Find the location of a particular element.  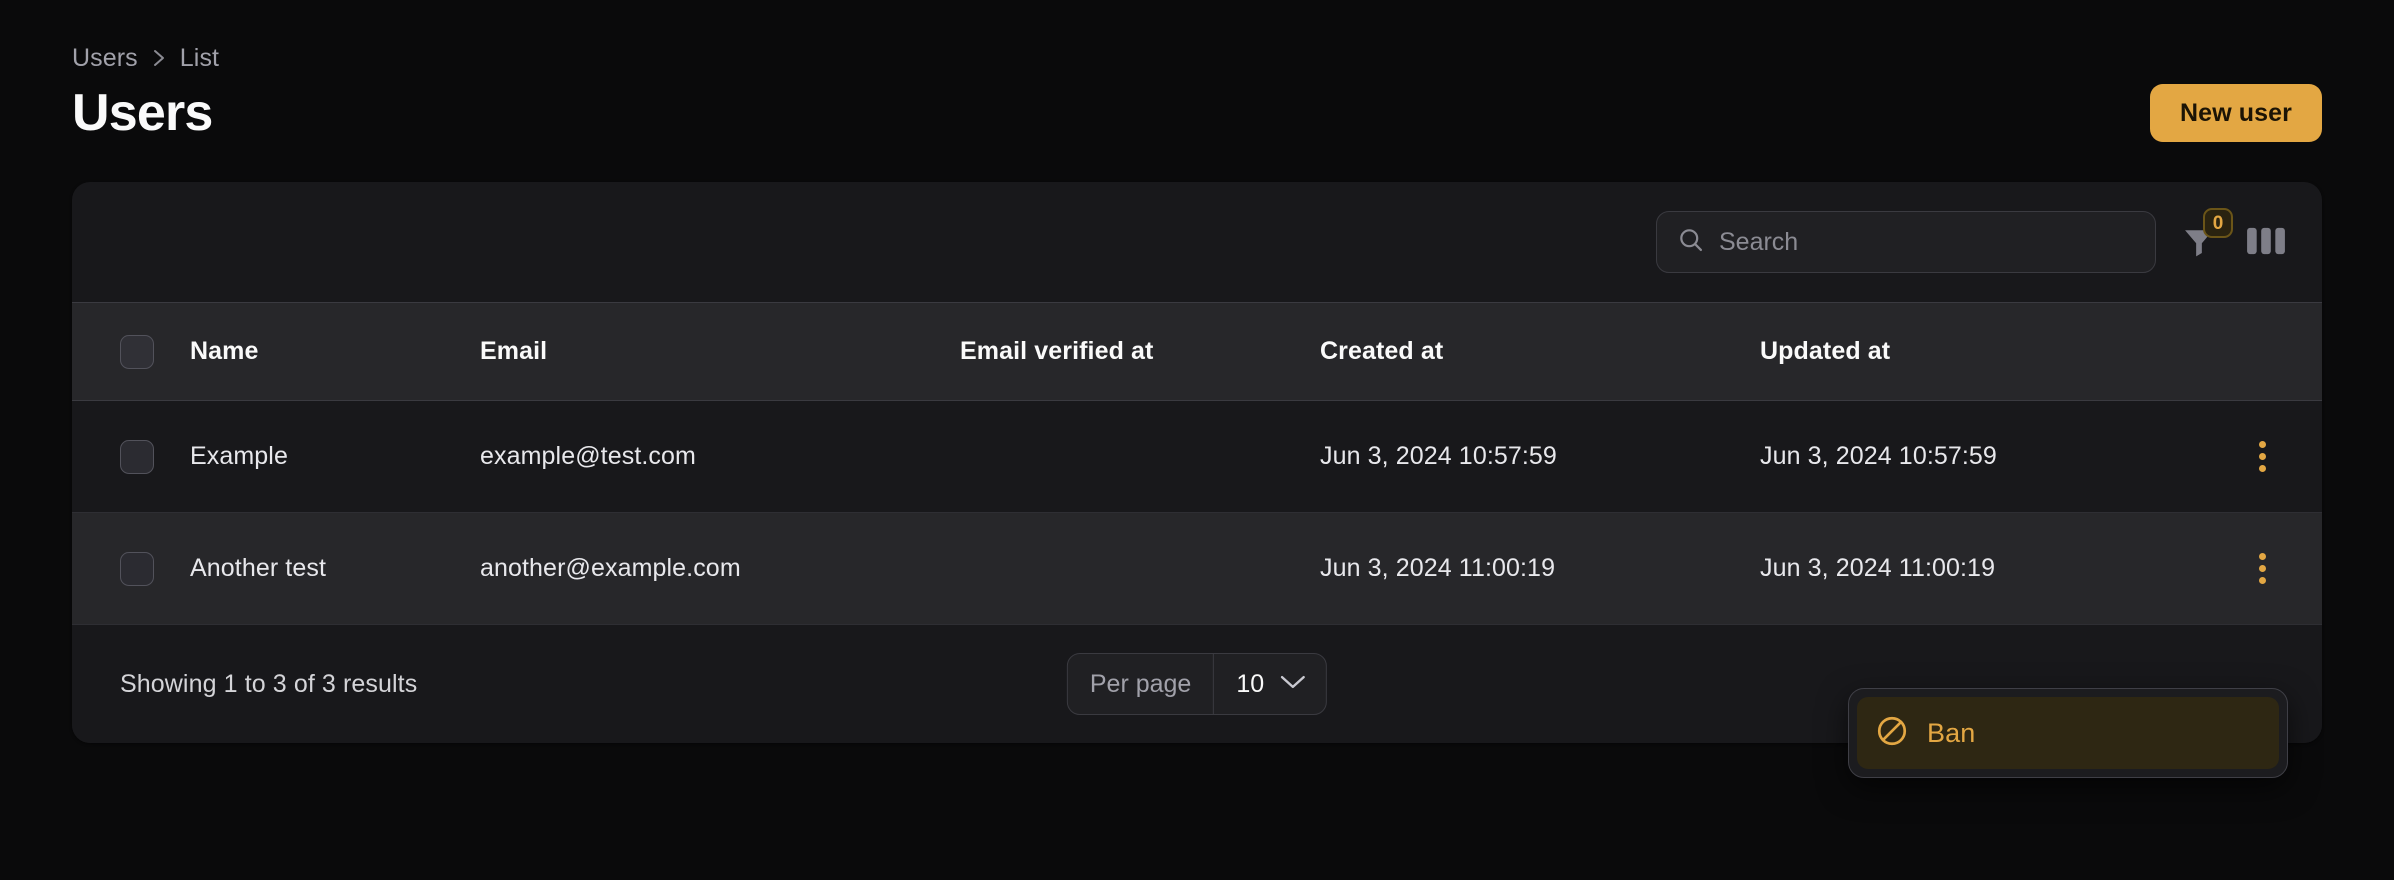

row-actions-dropdown: Ban is located at coordinates (2068, 733).